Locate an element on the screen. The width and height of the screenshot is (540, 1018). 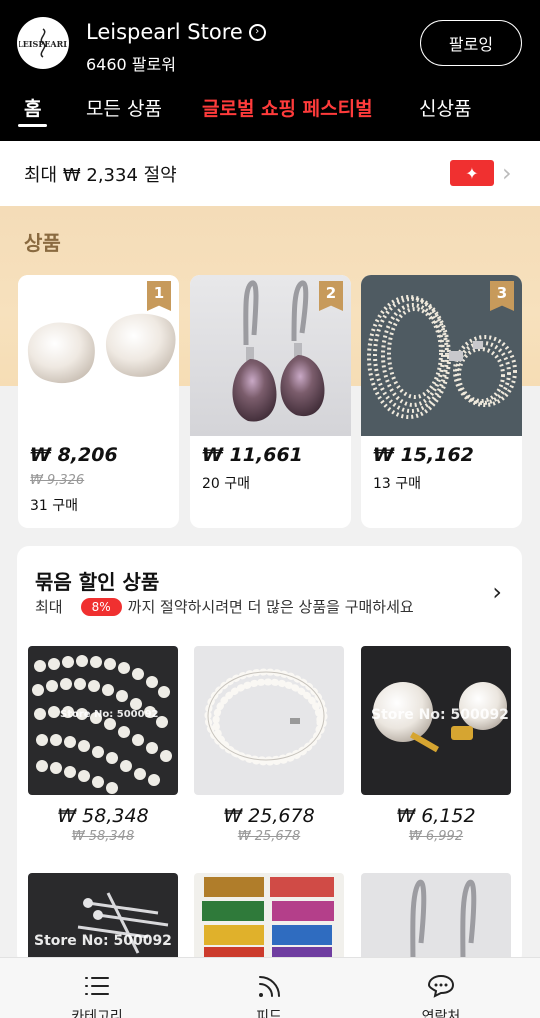
nav-contact: 연락처 is located at coordinates (441, 996).